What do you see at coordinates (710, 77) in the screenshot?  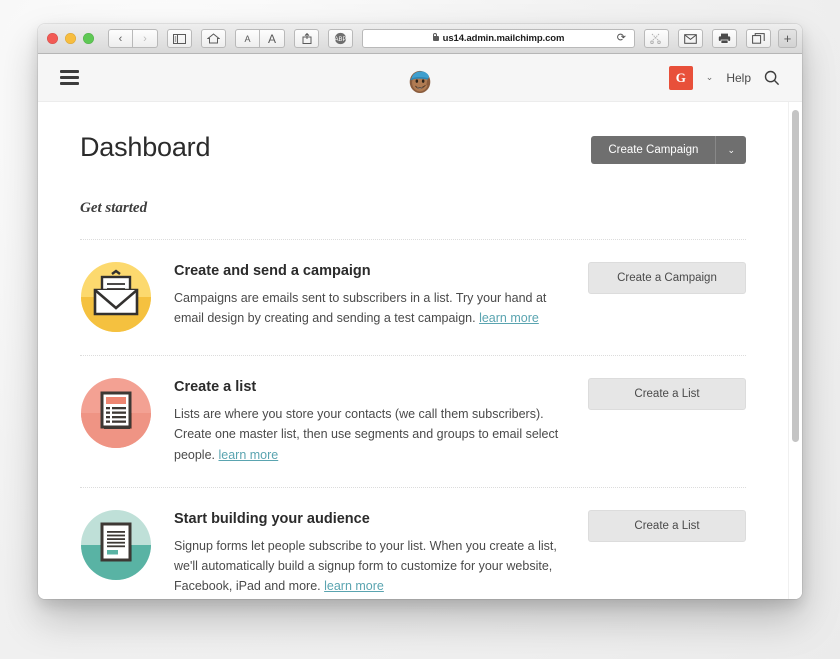 I see `chevron-down-icon: ⌄` at bounding box center [710, 77].